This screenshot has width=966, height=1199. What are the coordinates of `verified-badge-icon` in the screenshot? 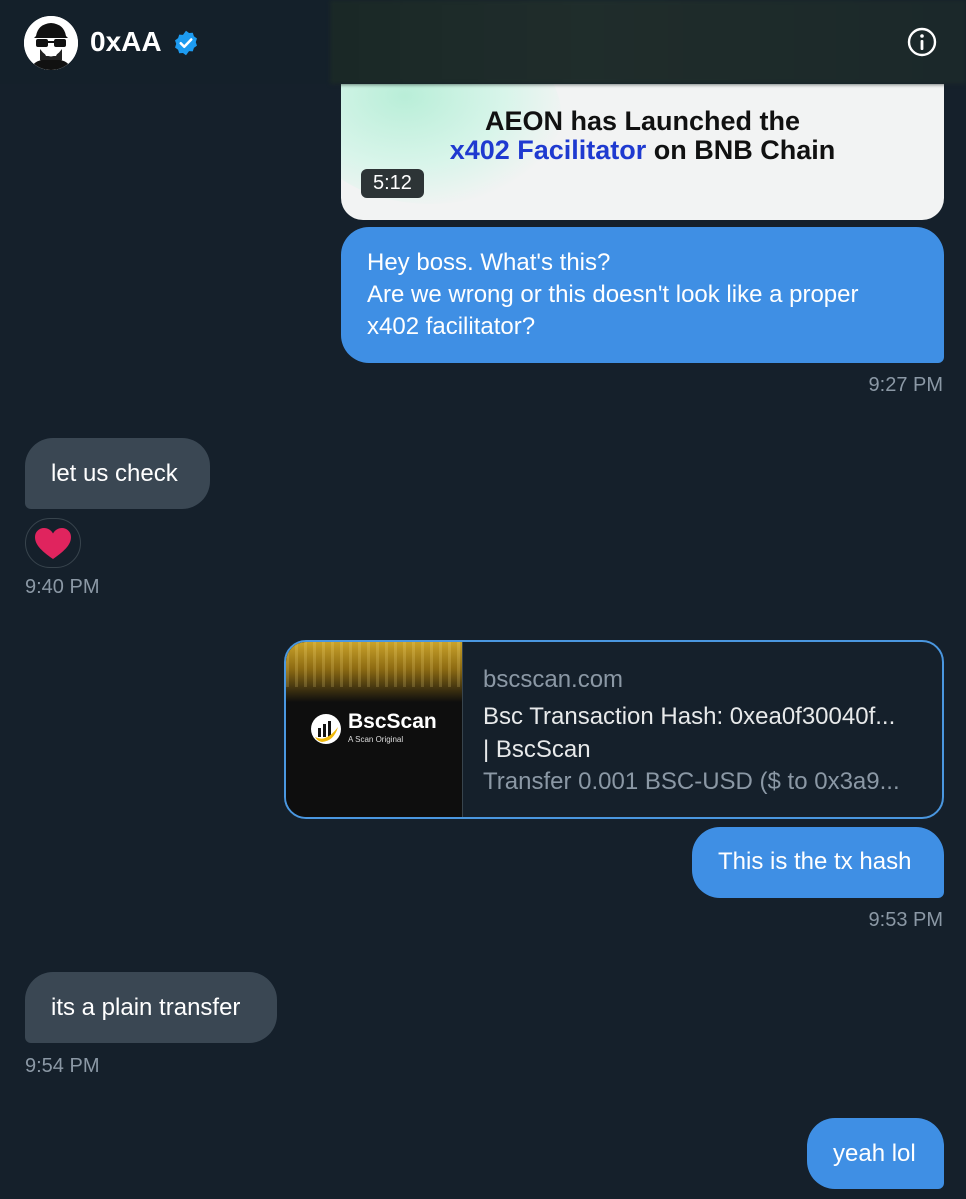 It's located at (186, 43).